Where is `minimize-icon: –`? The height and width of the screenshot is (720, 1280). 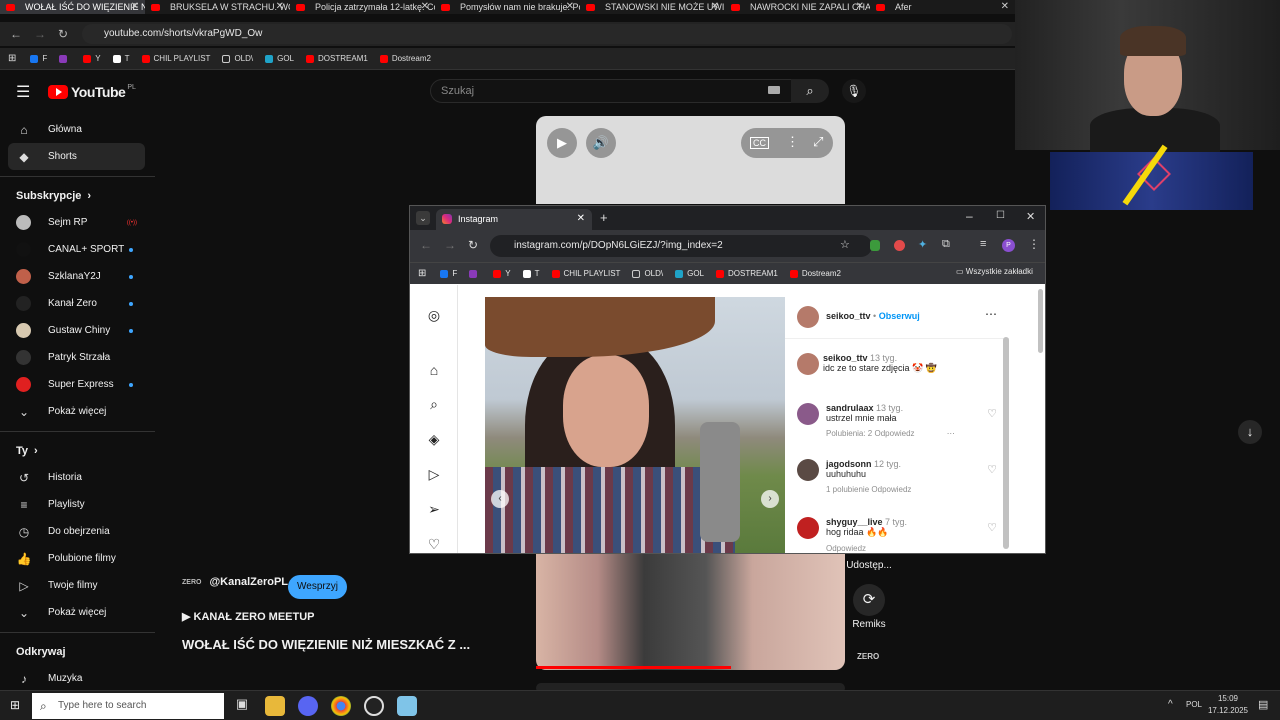
minimize-icon: – is located at coordinates (969, 216).